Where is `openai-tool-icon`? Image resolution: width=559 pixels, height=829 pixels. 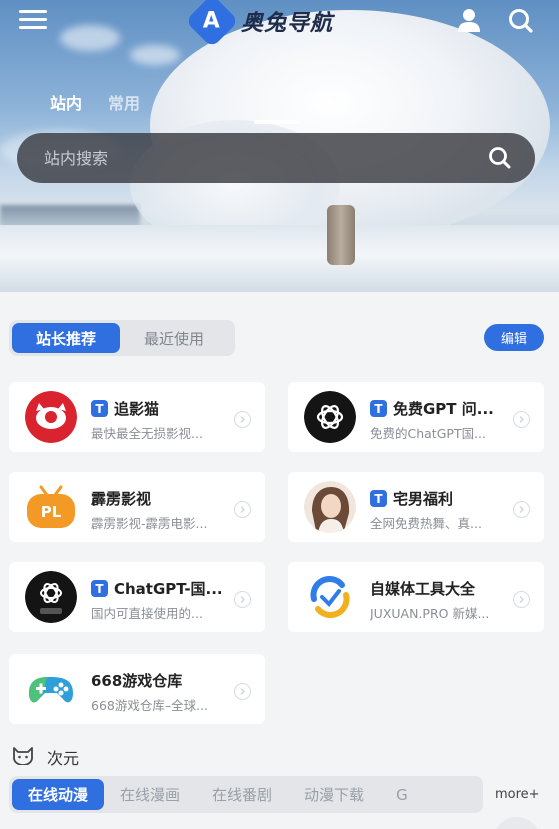
openai-tool-icon is located at coordinates (51, 597).